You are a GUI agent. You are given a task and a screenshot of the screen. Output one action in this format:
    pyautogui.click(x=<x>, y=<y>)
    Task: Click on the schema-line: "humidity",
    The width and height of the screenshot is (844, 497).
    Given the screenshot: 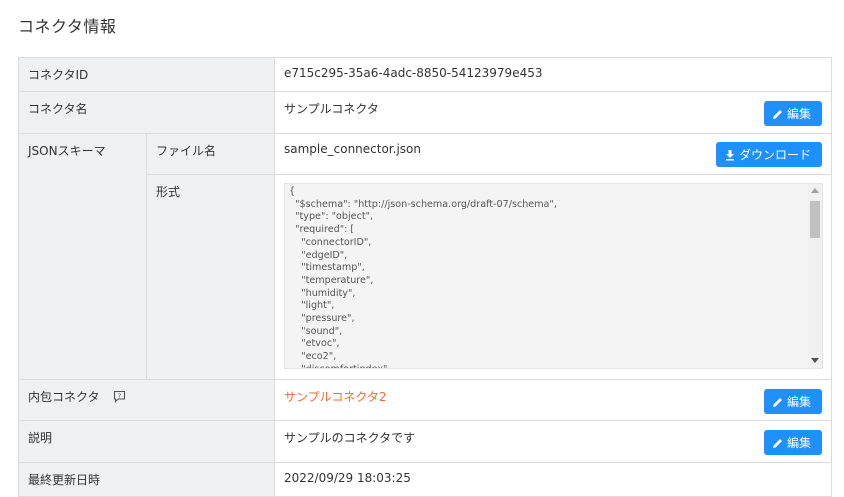 What is the action you would take?
    pyautogui.click(x=322, y=293)
    